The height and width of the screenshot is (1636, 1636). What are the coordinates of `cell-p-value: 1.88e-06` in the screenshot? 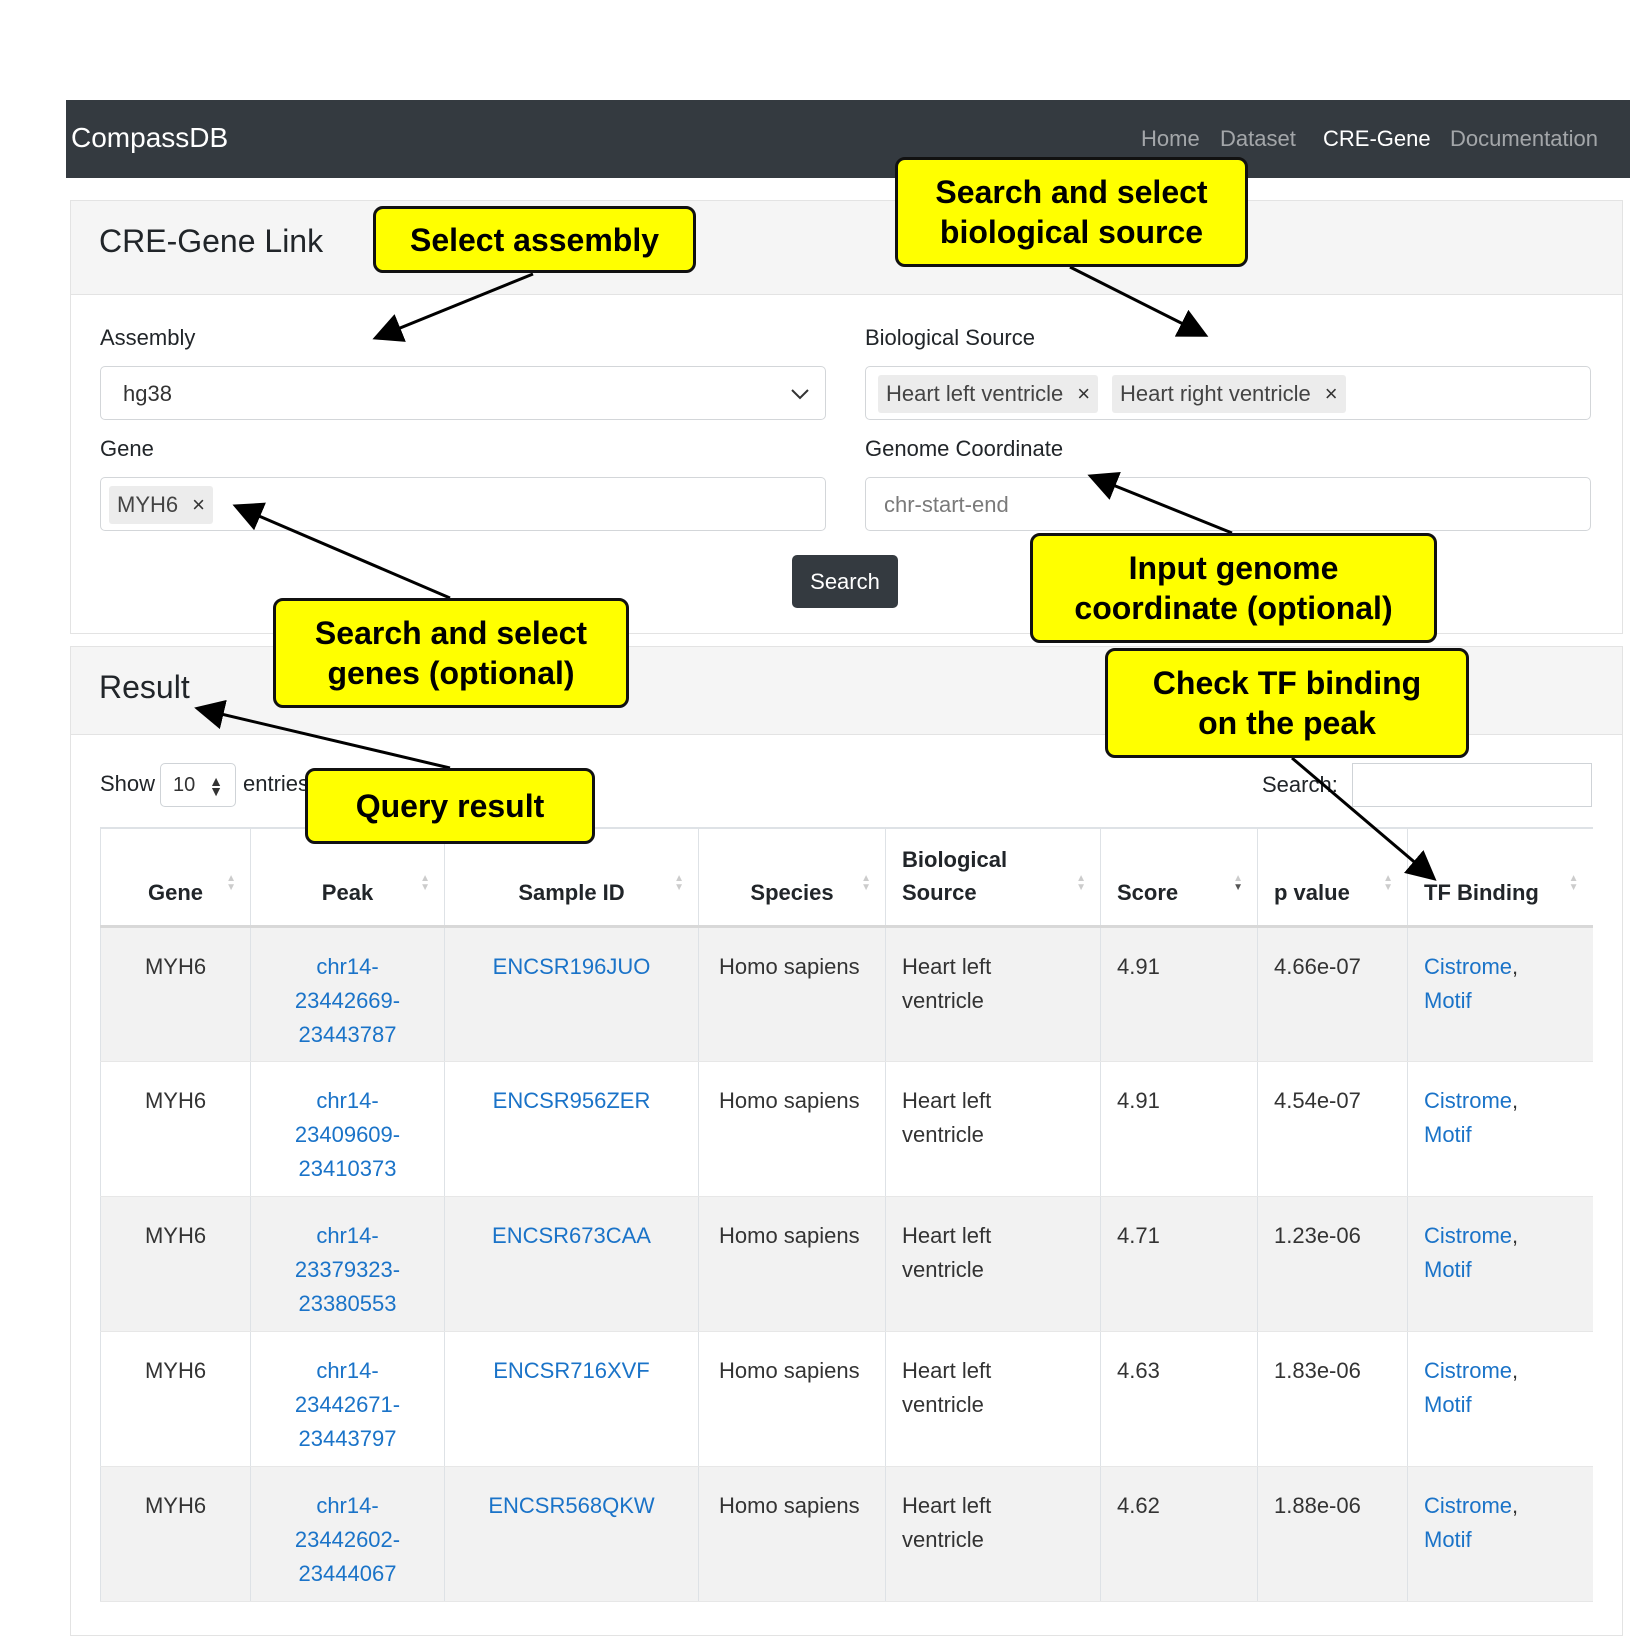 It's located at (1332, 1534).